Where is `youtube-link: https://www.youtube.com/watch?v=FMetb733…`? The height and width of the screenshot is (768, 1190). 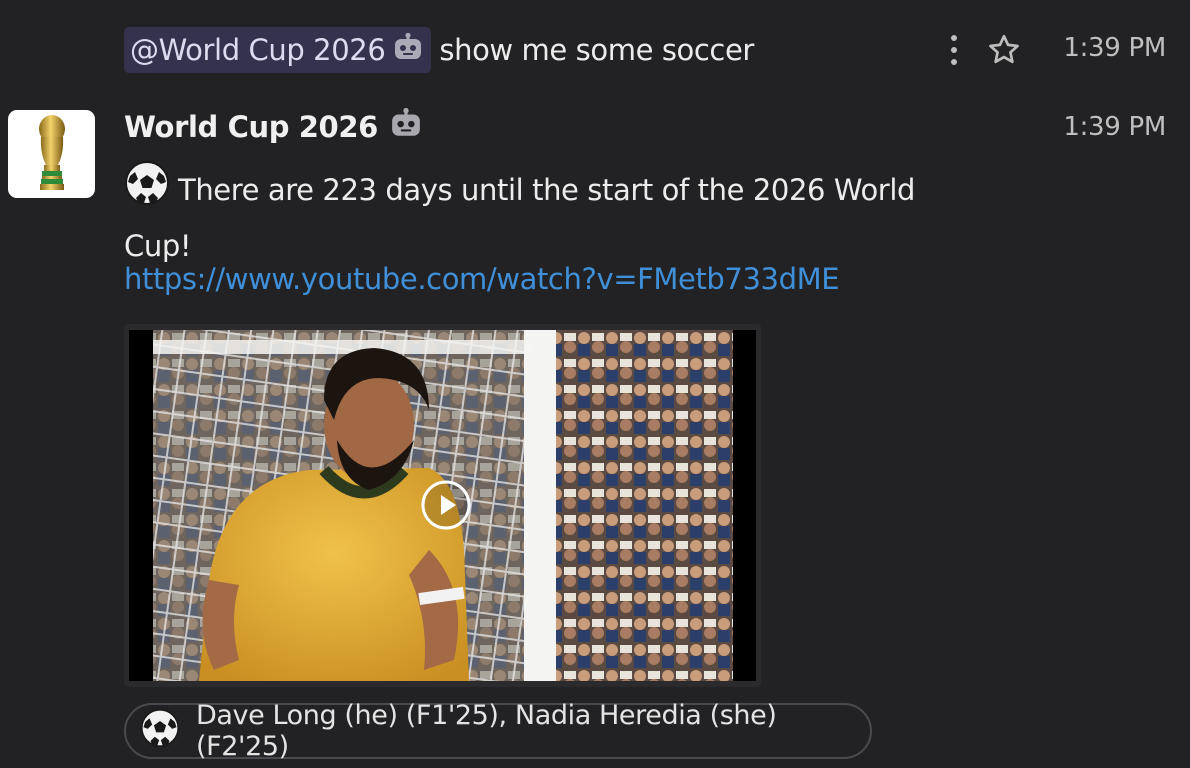 youtube-link: https://www.youtube.com/watch?v=FMetb733… is located at coordinates (482, 279).